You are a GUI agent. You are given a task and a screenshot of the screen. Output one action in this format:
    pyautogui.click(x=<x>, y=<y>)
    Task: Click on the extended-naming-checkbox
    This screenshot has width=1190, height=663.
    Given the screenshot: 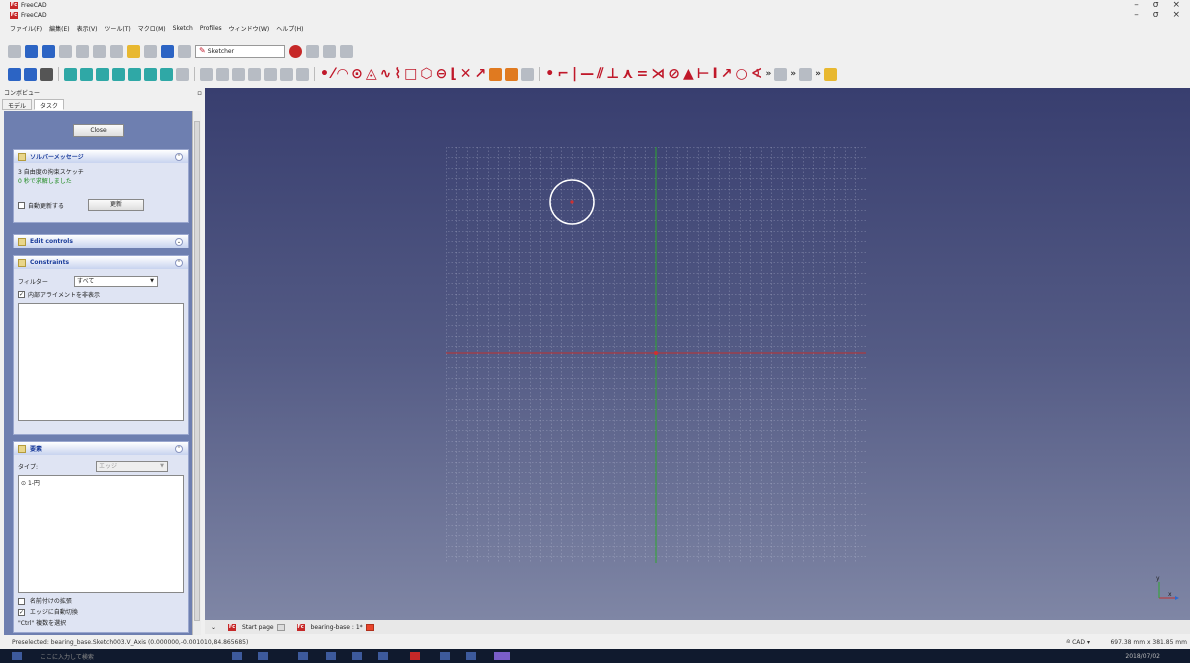 What is the action you would take?
    pyautogui.click(x=21, y=601)
    